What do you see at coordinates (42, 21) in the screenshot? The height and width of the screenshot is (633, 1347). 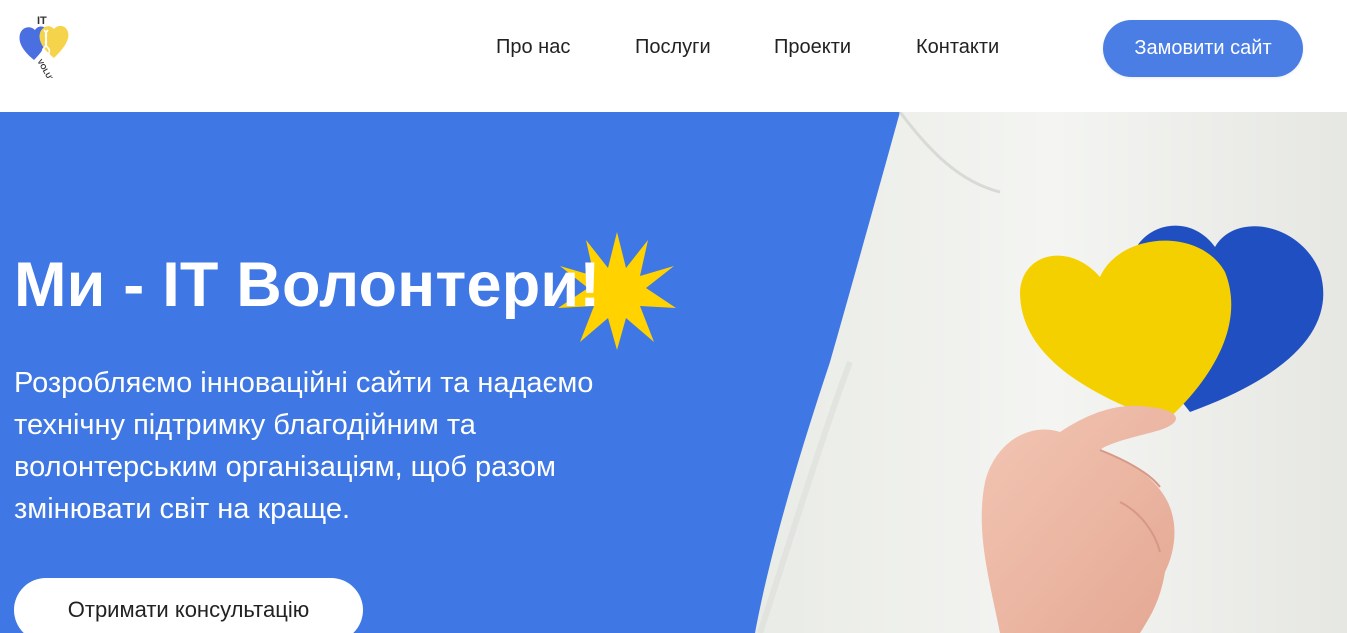 I see `svg-text: IT` at bounding box center [42, 21].